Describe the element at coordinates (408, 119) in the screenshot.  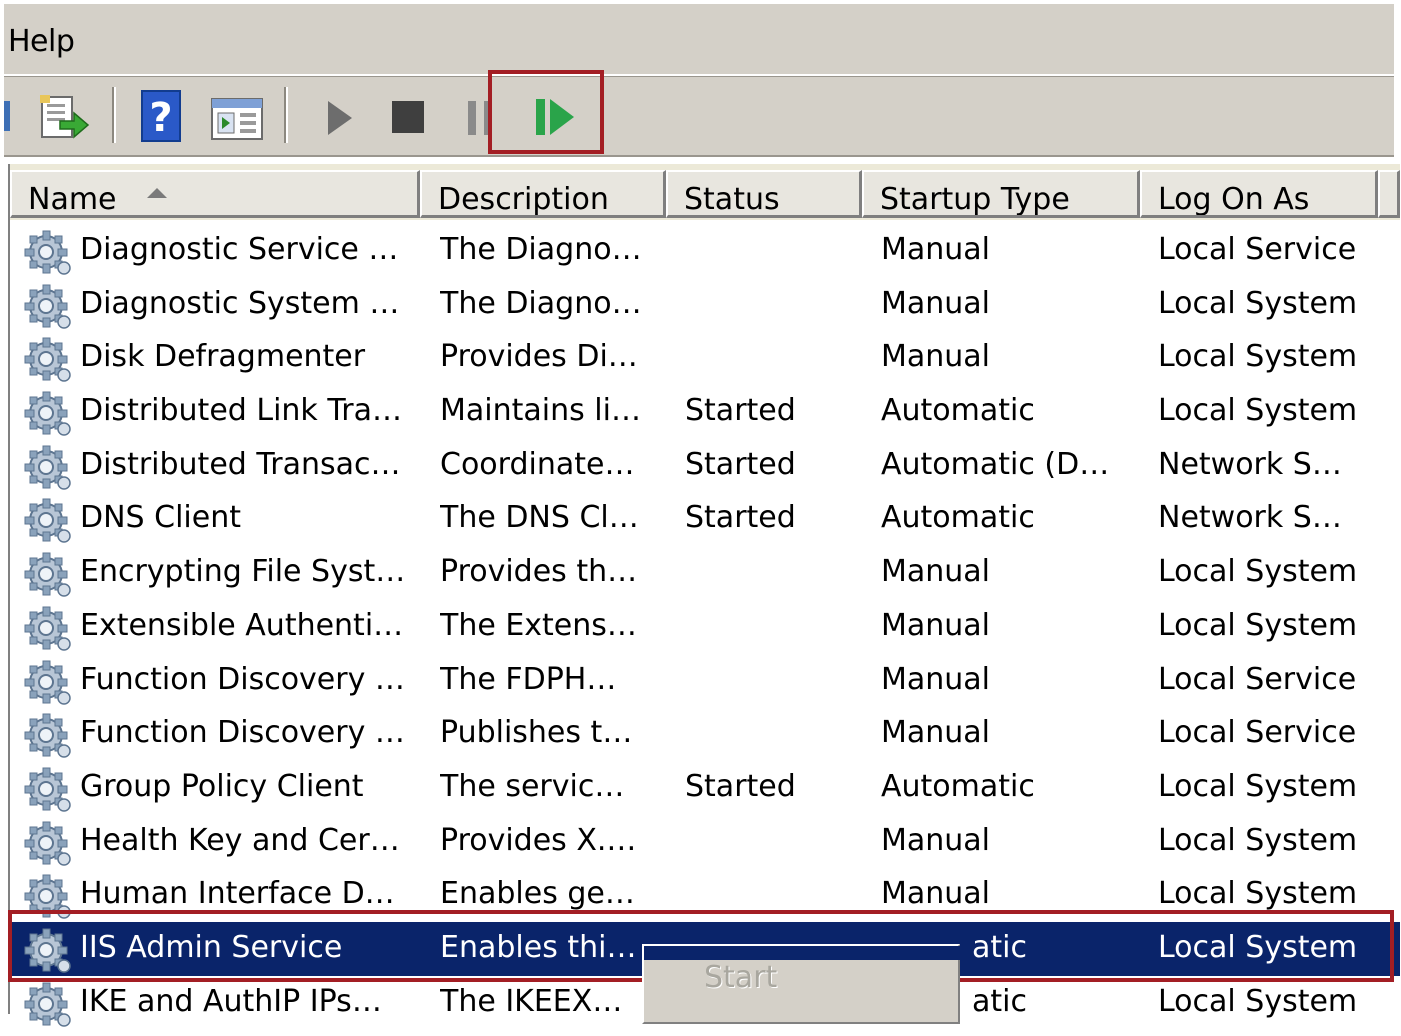
I see `stop-service-icon` at that location.